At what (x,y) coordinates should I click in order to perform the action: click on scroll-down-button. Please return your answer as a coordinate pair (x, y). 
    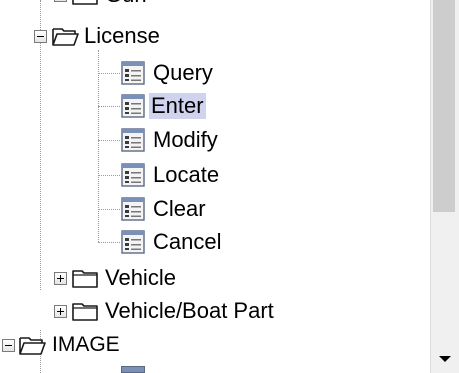
    Looking at the image, I should click on (445, 358).